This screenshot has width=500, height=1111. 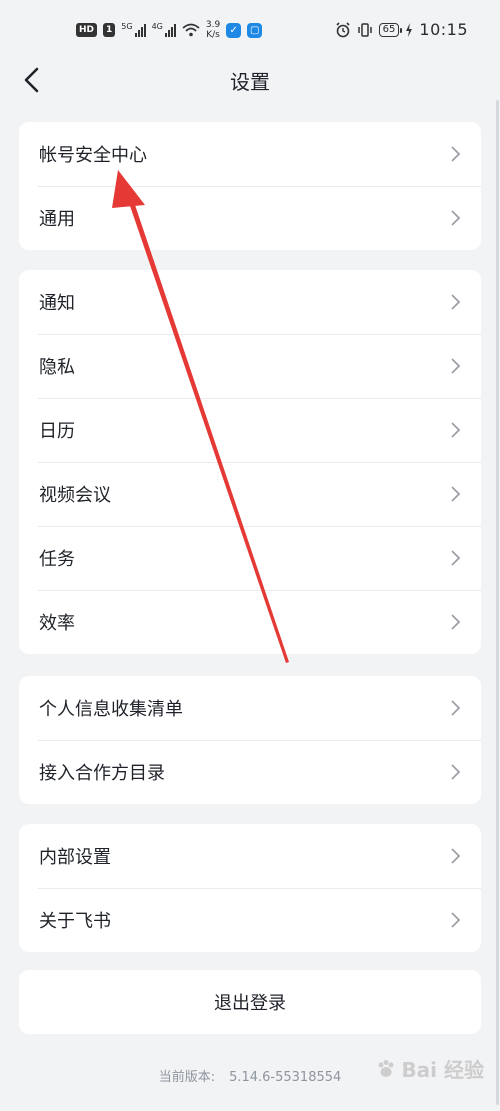 I want to click on settings-group-privacy-lists: 个人信息收集清单 接入合作方目录, so click(x=250, y=740).